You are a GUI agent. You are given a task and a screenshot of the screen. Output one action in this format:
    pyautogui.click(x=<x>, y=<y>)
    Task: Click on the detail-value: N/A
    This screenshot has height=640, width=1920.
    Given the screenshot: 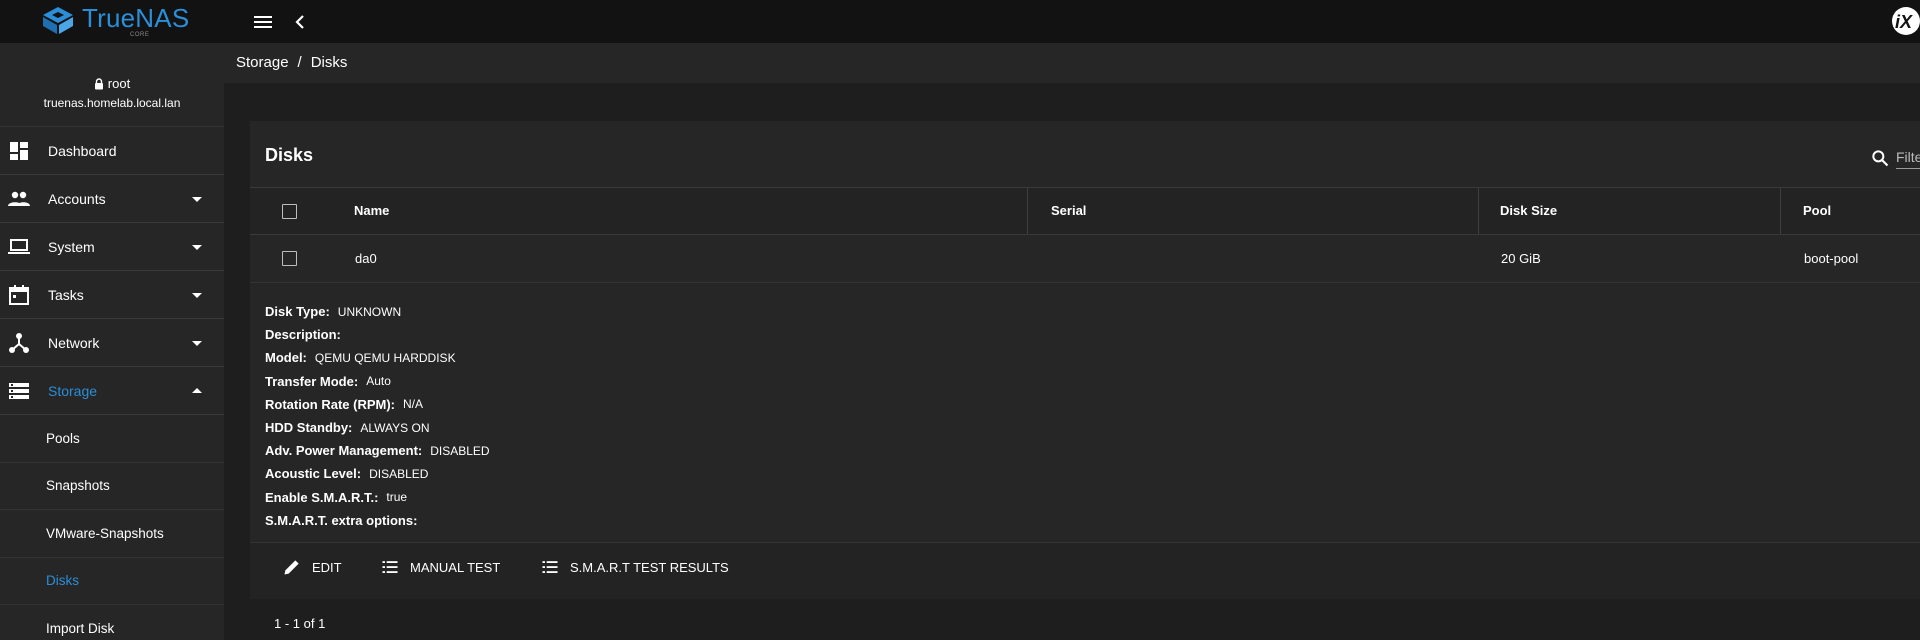 What is the action you would take?
    pyautogui.click(x=413, y=404)
    